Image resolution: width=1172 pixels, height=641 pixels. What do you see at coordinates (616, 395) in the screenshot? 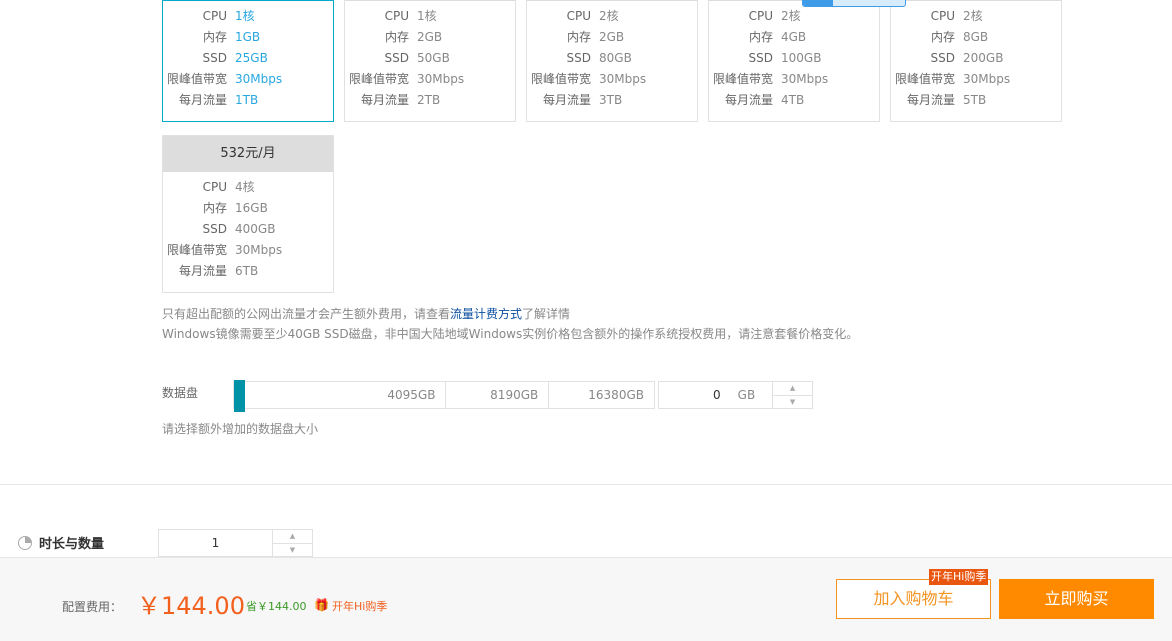
I see `slider-mark: 16380GB` at bounding box center [616, 395].